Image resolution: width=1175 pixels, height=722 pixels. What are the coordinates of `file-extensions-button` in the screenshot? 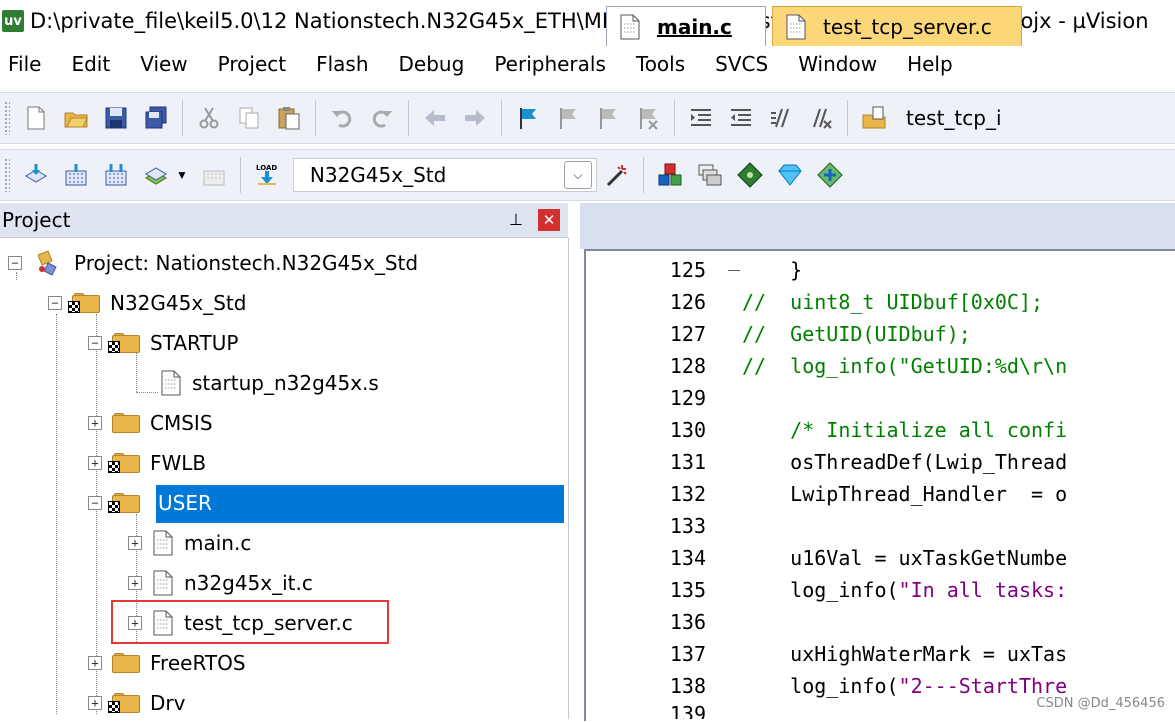 It's located at (670, 175).